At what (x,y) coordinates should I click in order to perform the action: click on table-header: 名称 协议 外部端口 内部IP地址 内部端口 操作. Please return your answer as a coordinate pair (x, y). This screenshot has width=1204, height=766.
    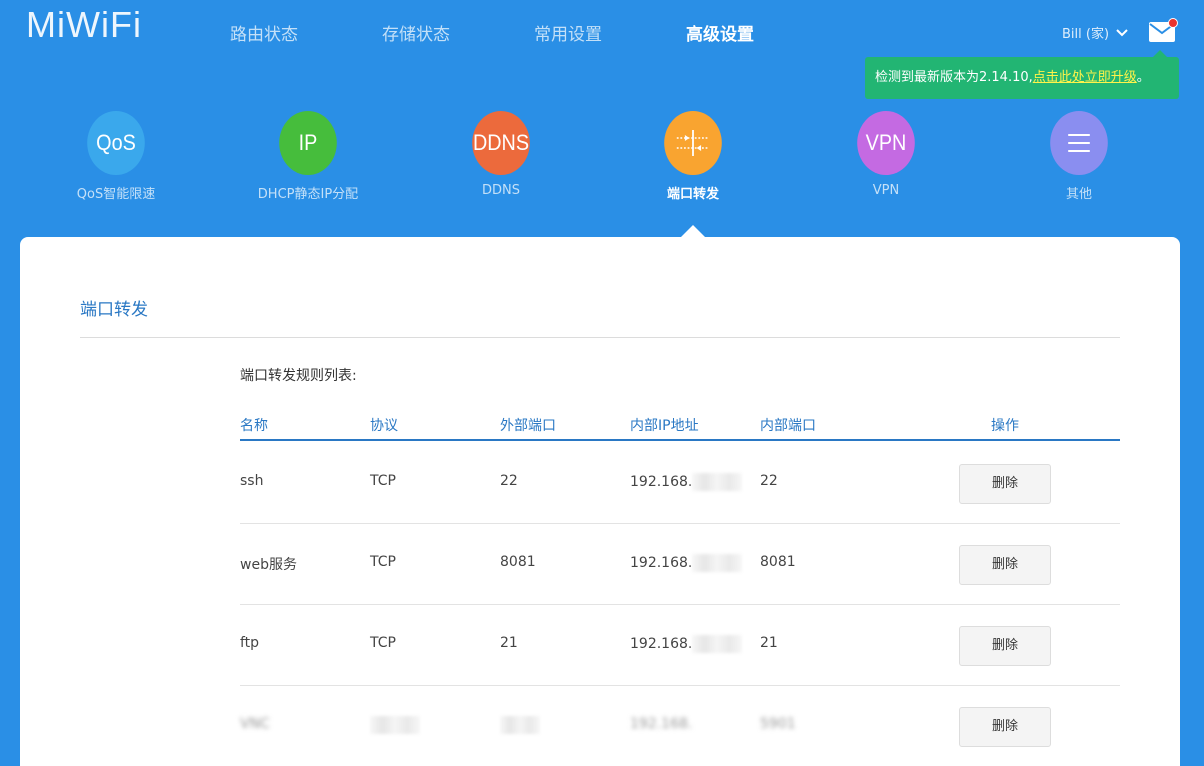
    Looking at the image, I should click on (680, 427).